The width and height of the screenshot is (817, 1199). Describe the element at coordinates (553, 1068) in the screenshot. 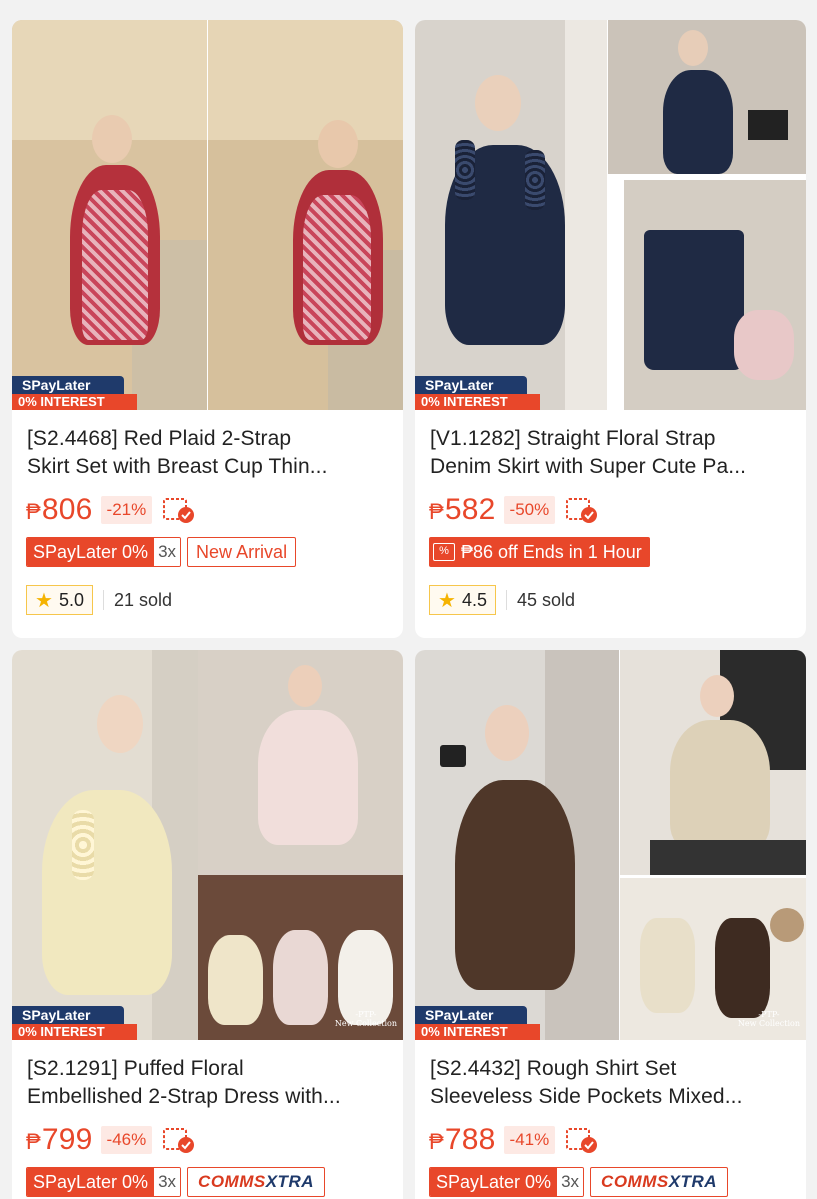

I see `title-line-1: [S2.4432] Rough Shirt Set` at that location.